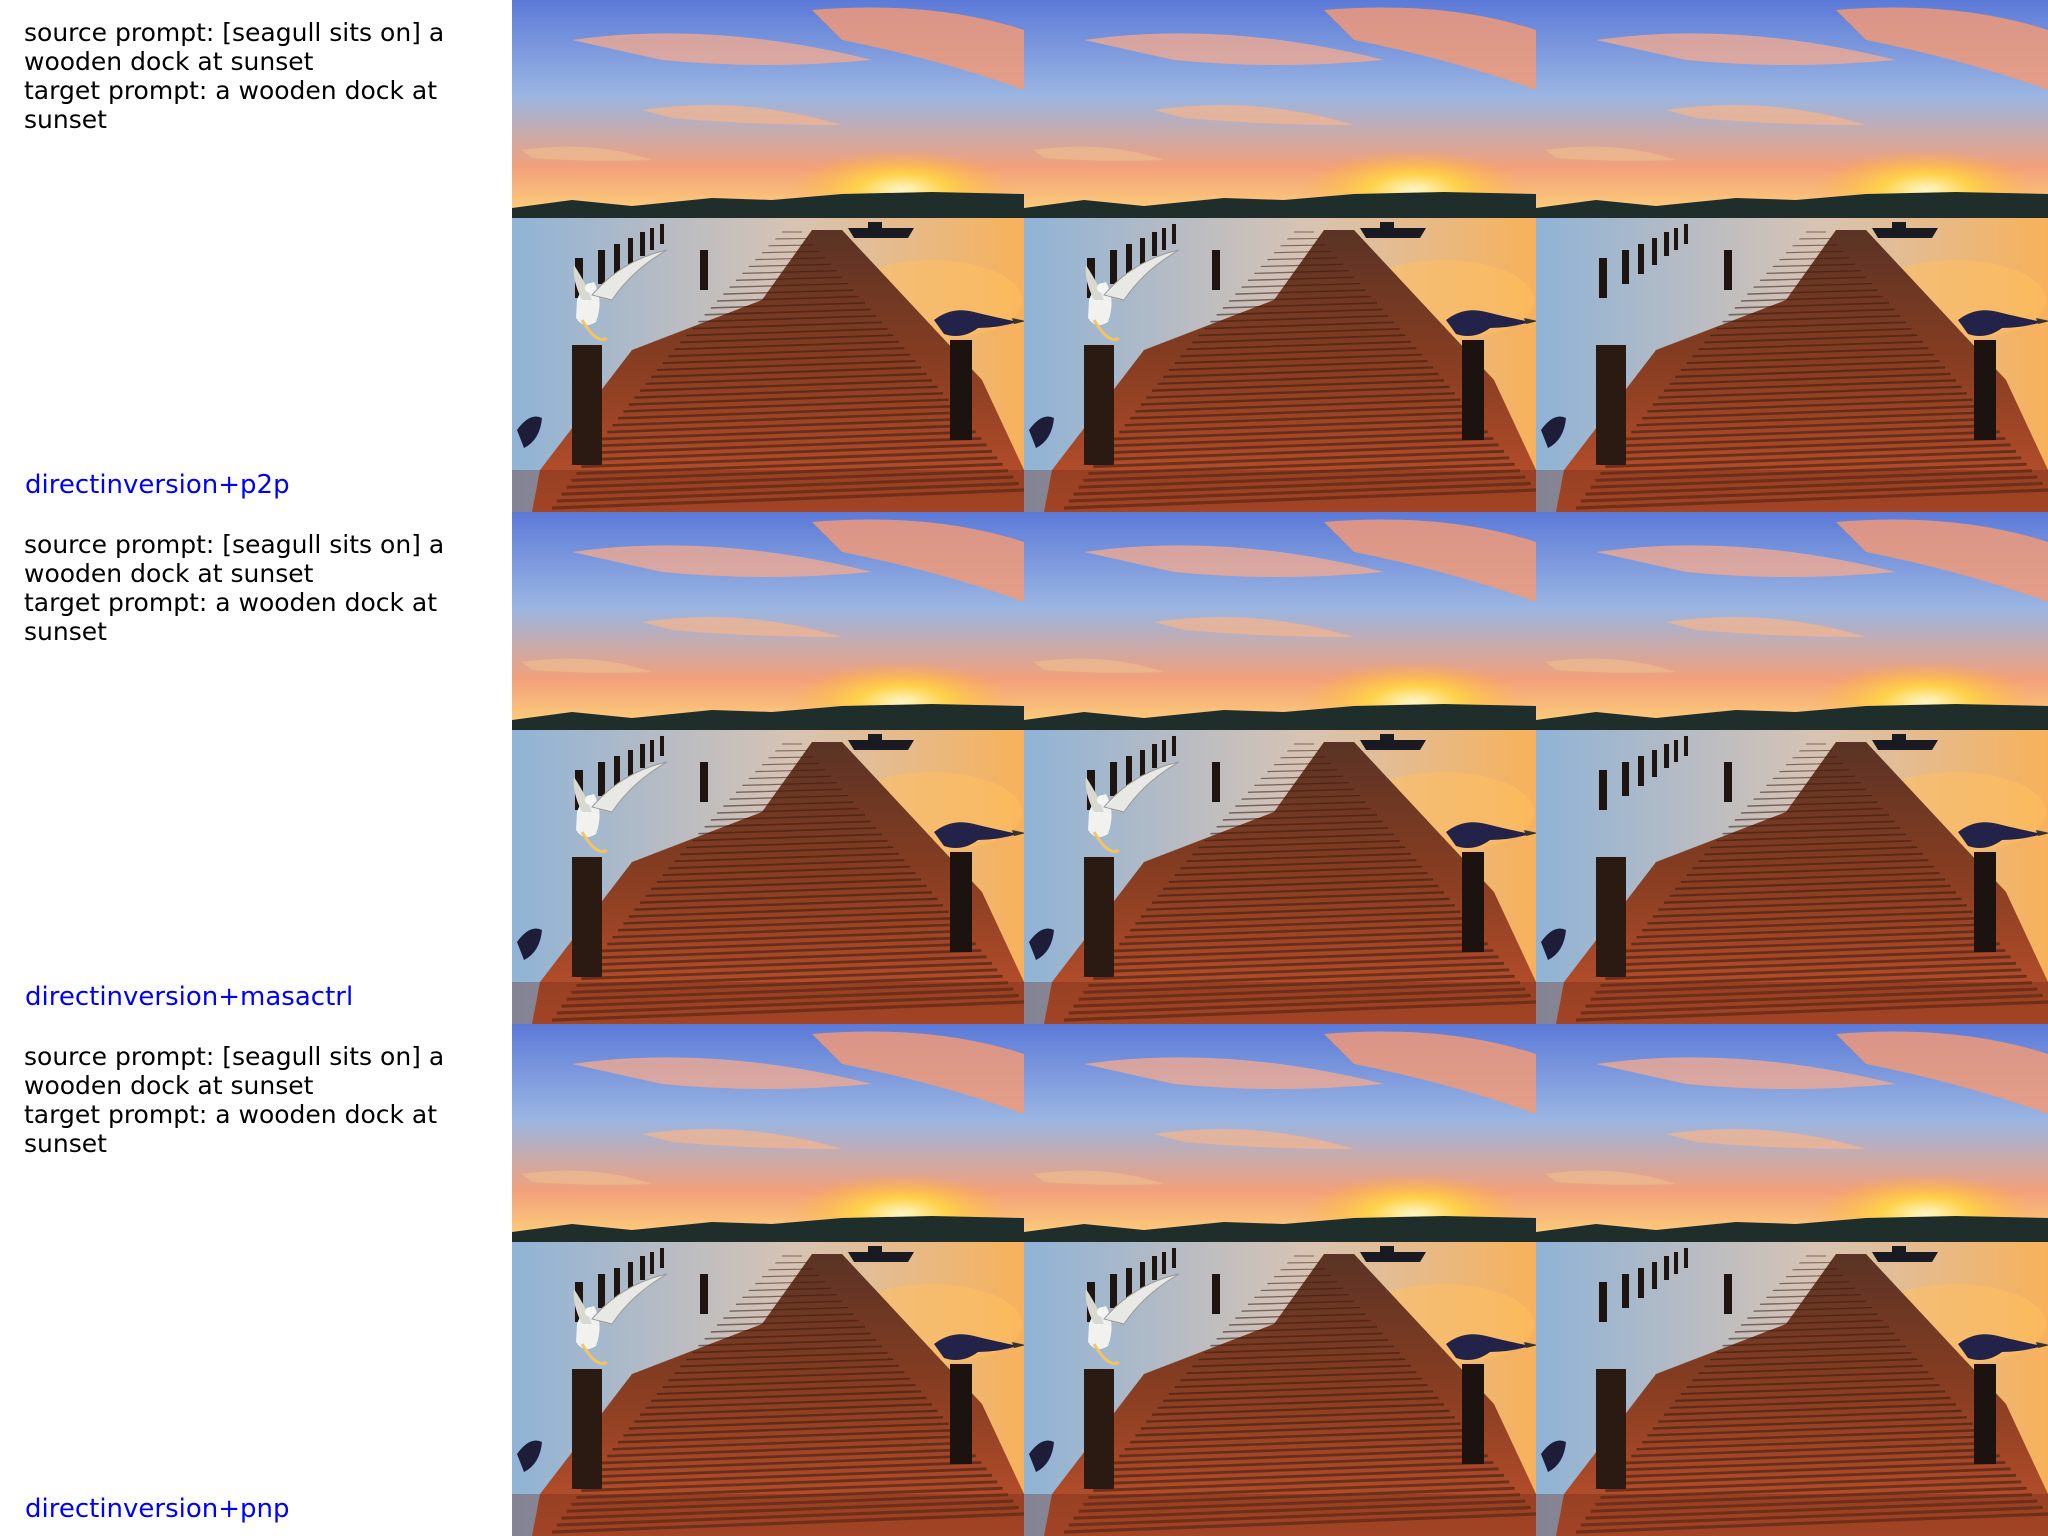 This screenshot has height=1536, width=2048. I want to click on method-label: directinversion+pnp, so click(157, 1509).